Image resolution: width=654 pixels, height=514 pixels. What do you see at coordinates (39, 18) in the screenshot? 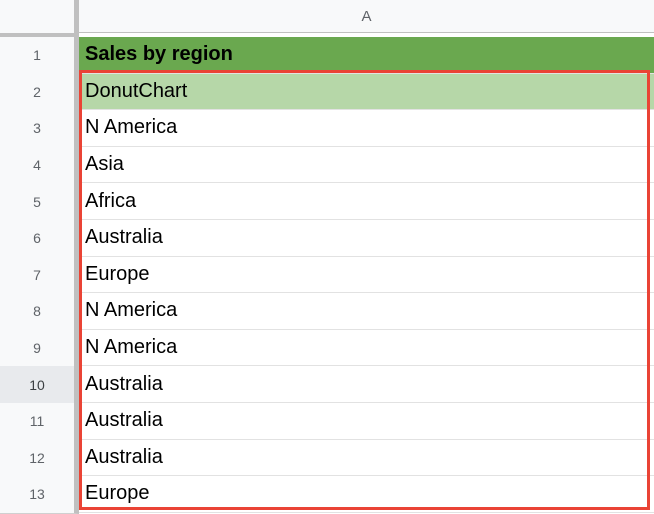
I see `select-all-corner` at bounding box center [39, 18].